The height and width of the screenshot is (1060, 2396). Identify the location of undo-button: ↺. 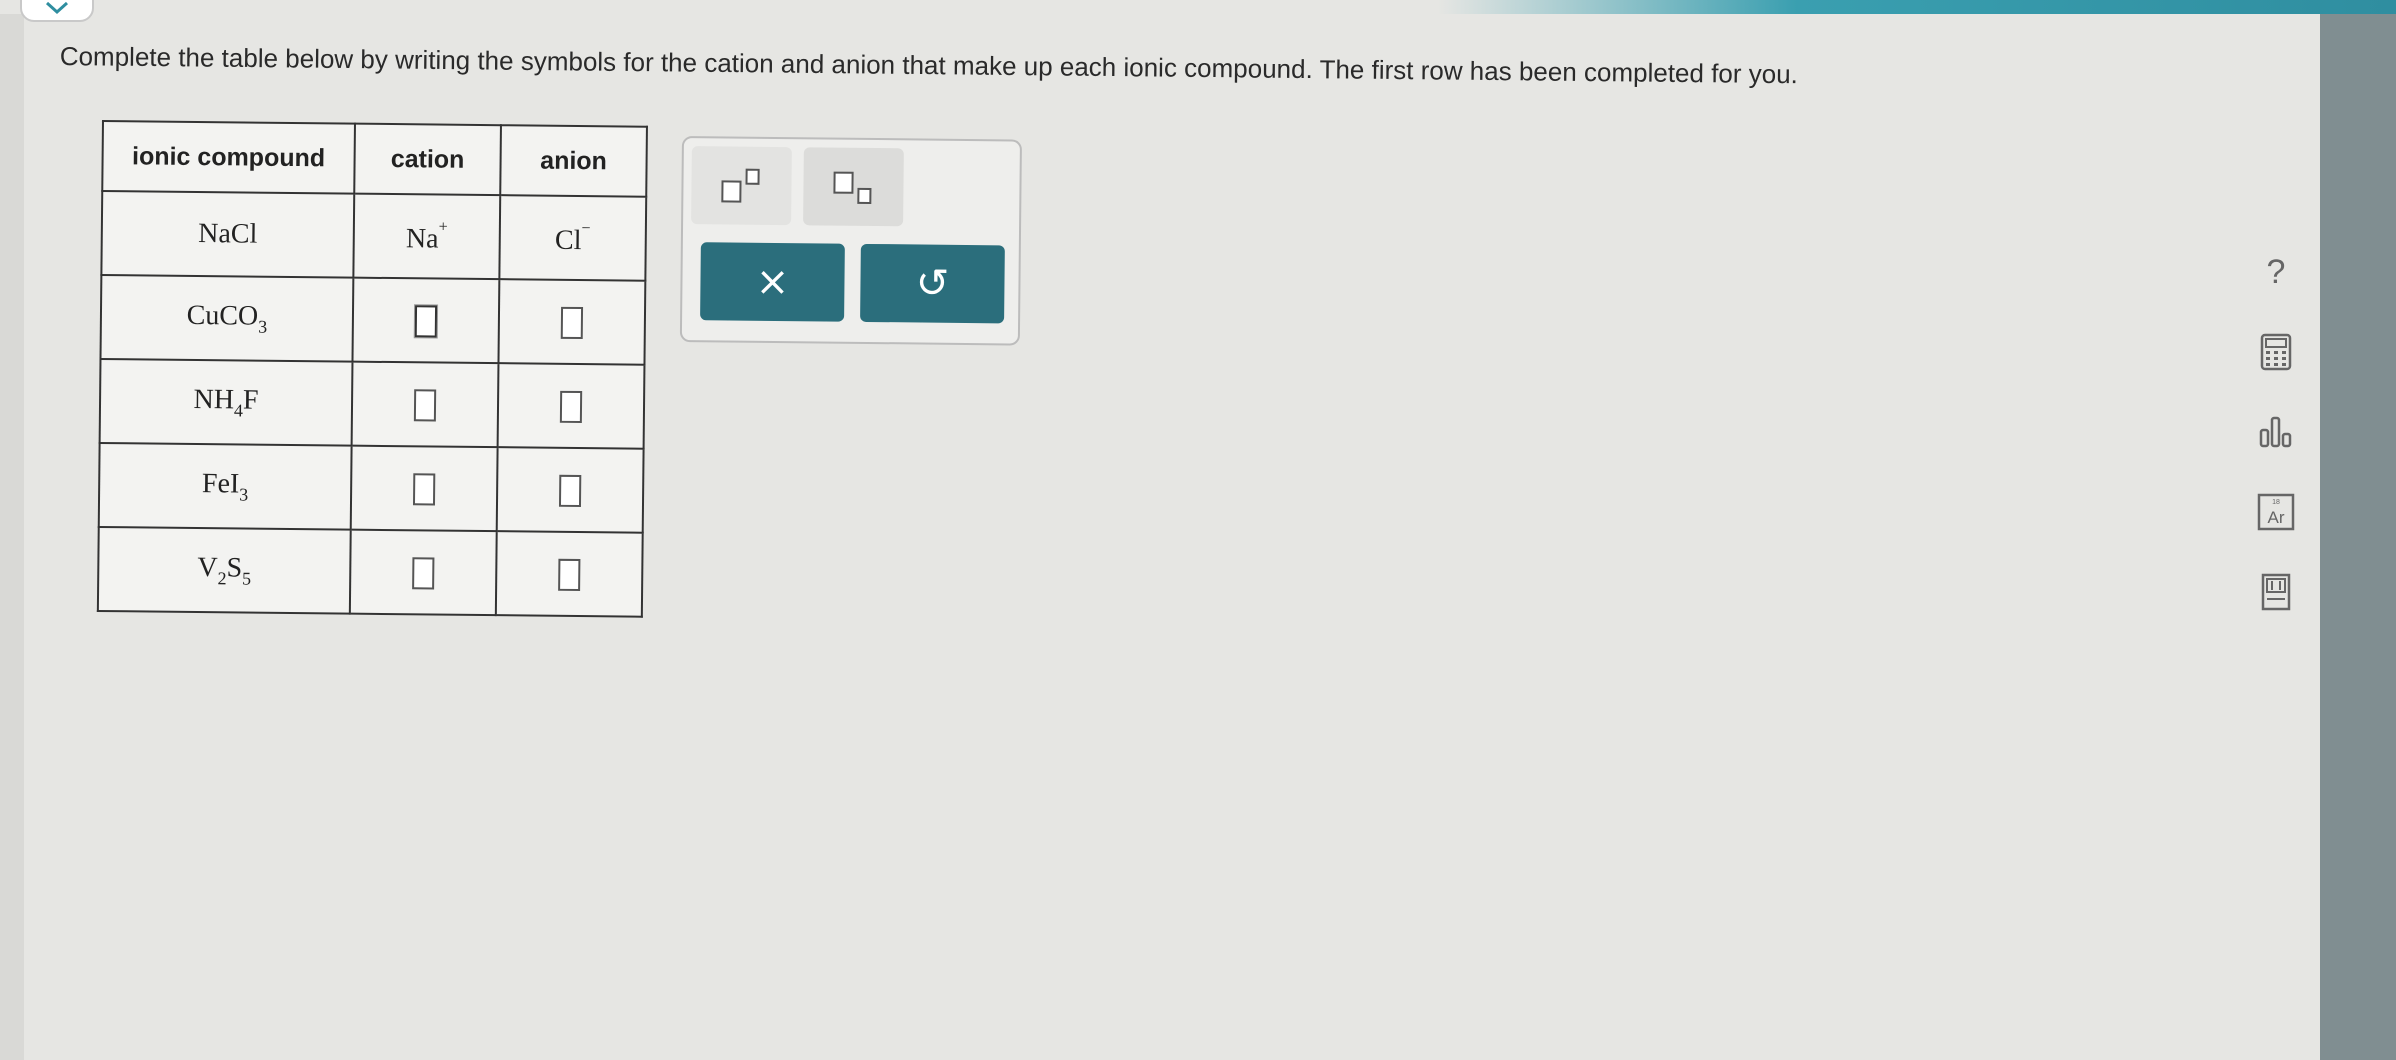
(932, 283).